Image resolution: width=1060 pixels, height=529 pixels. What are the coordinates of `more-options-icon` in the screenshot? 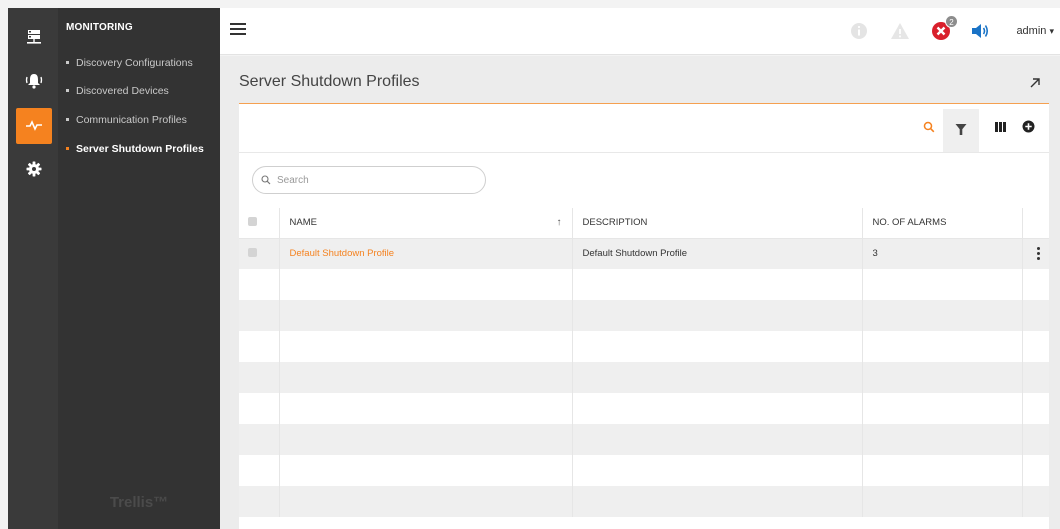 It's located at (1039, 254).